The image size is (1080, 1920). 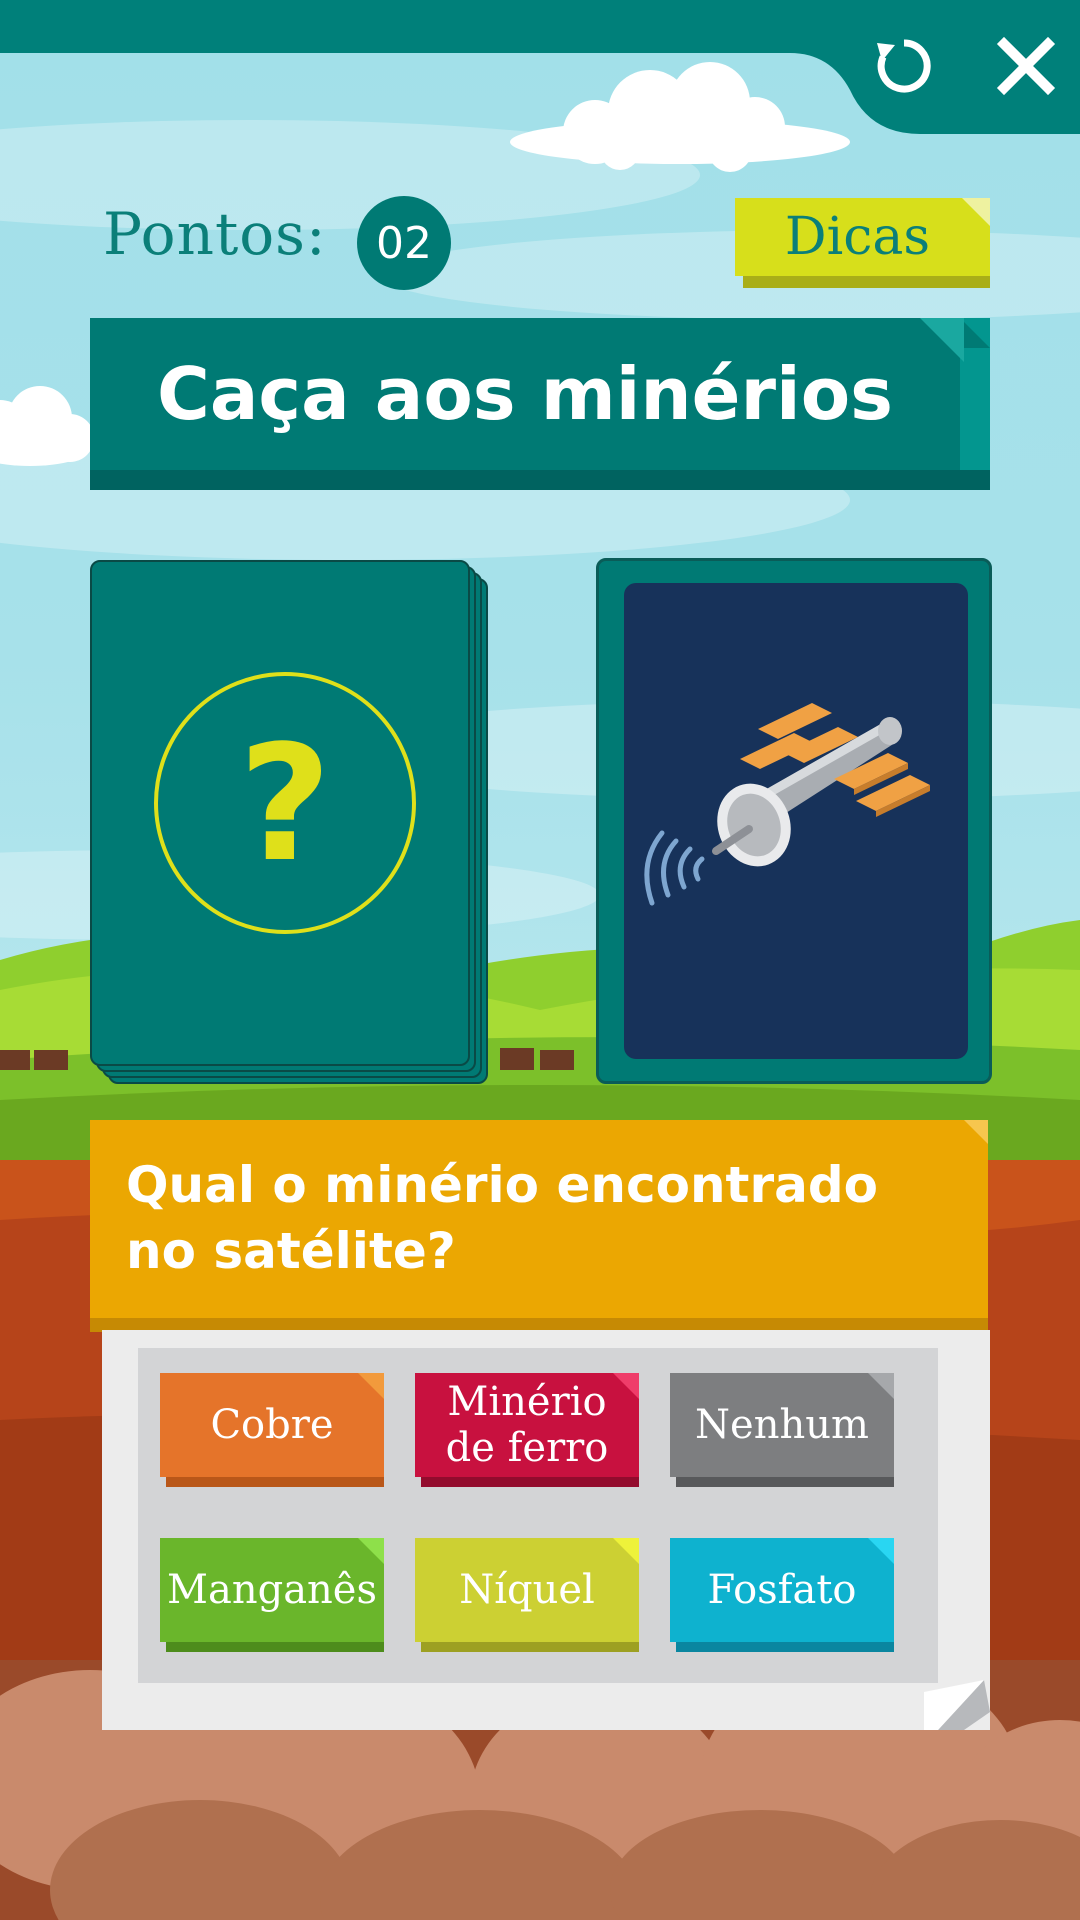 I want to click on answer-button-cobre: Cobre, so click(x=272, y=1430).